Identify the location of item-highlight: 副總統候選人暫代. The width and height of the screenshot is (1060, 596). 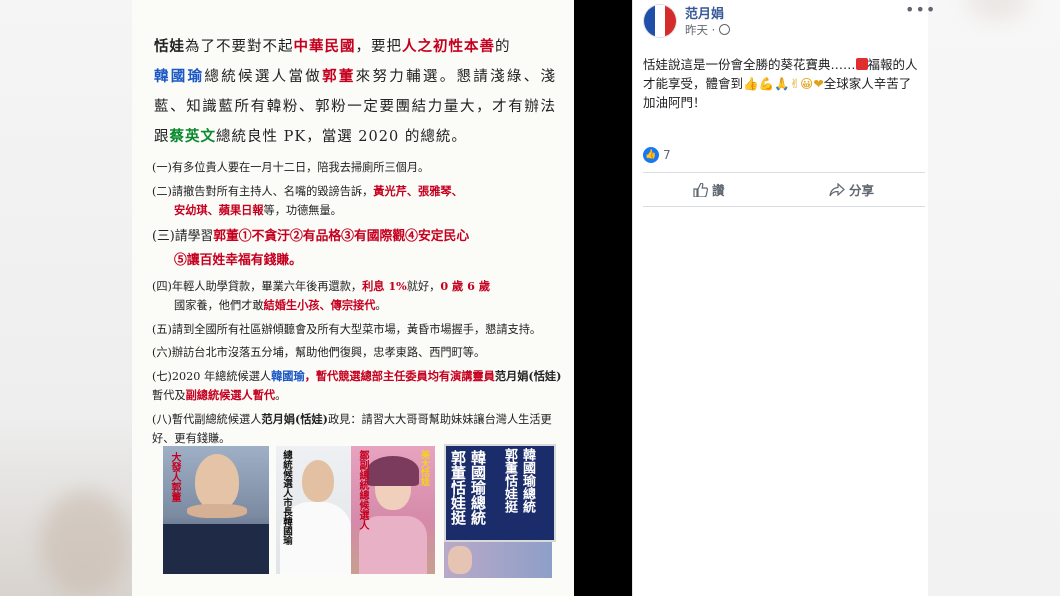
(230, 395).